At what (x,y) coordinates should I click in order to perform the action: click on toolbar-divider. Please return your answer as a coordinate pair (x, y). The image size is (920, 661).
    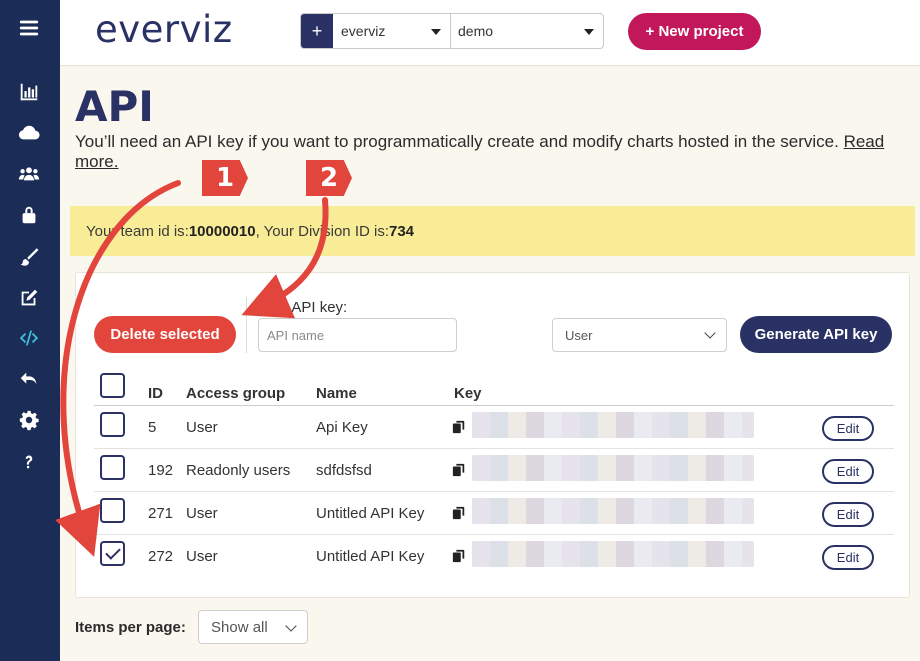
    Looking at the image, I should click on (246, 325).